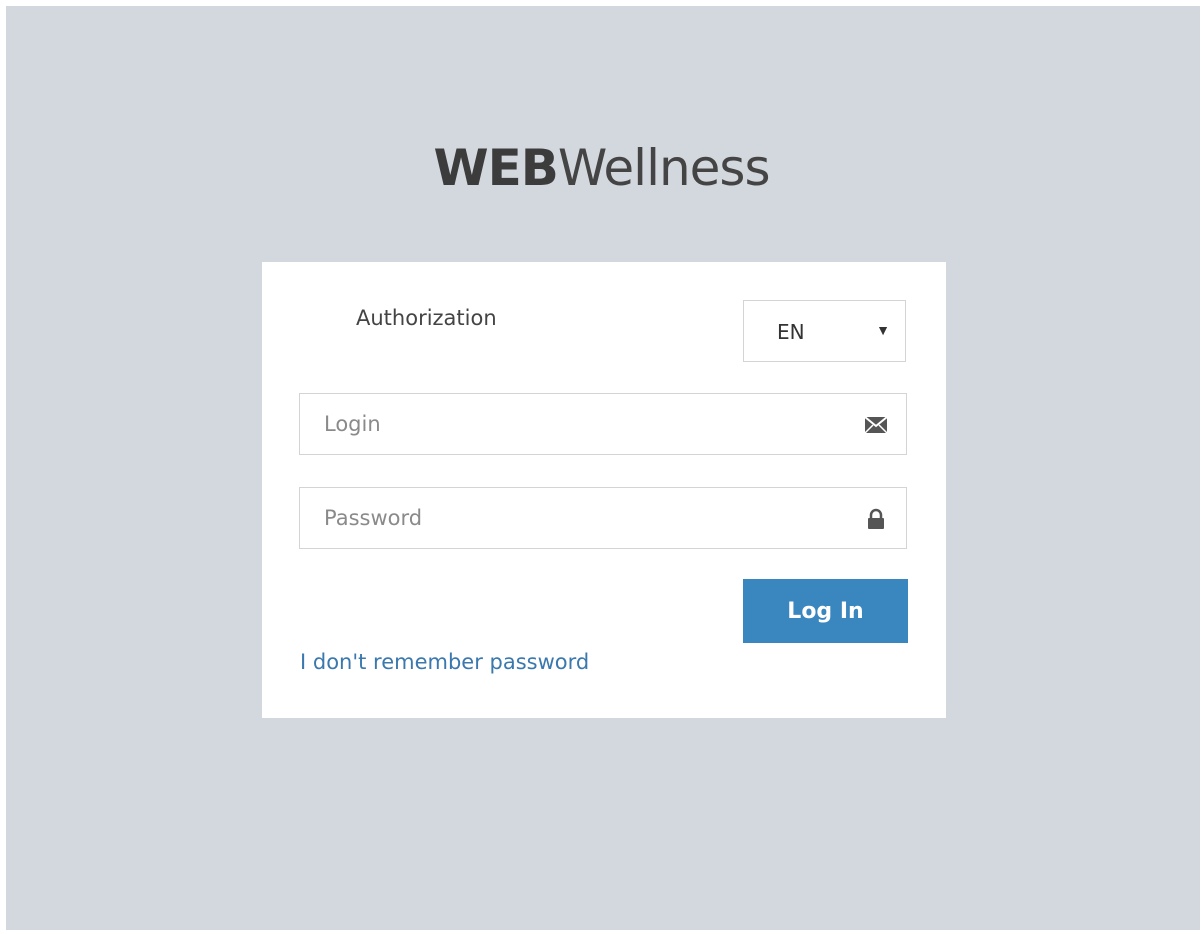 Image resolution: width=1203 pixels, height=934 pixels. I want to click on envelope-icon, so click(876, 425).